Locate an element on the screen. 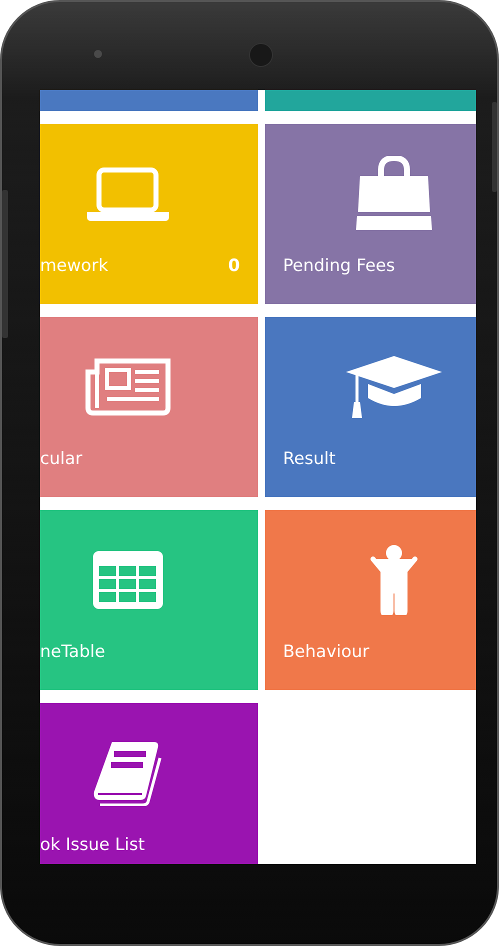 The image size is (499, 946). menu-tile: cular is located at coordinates (149, 407).